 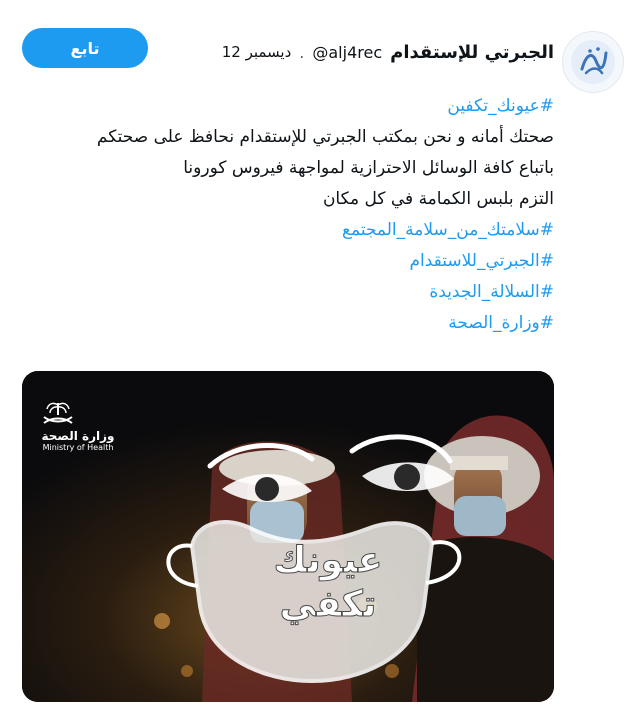 What do you see at coordinates (294, 261) in the screenshot?
I see `hashtag-link: #الجبرتي_للاستقدام` at bounding box center [294, 261].